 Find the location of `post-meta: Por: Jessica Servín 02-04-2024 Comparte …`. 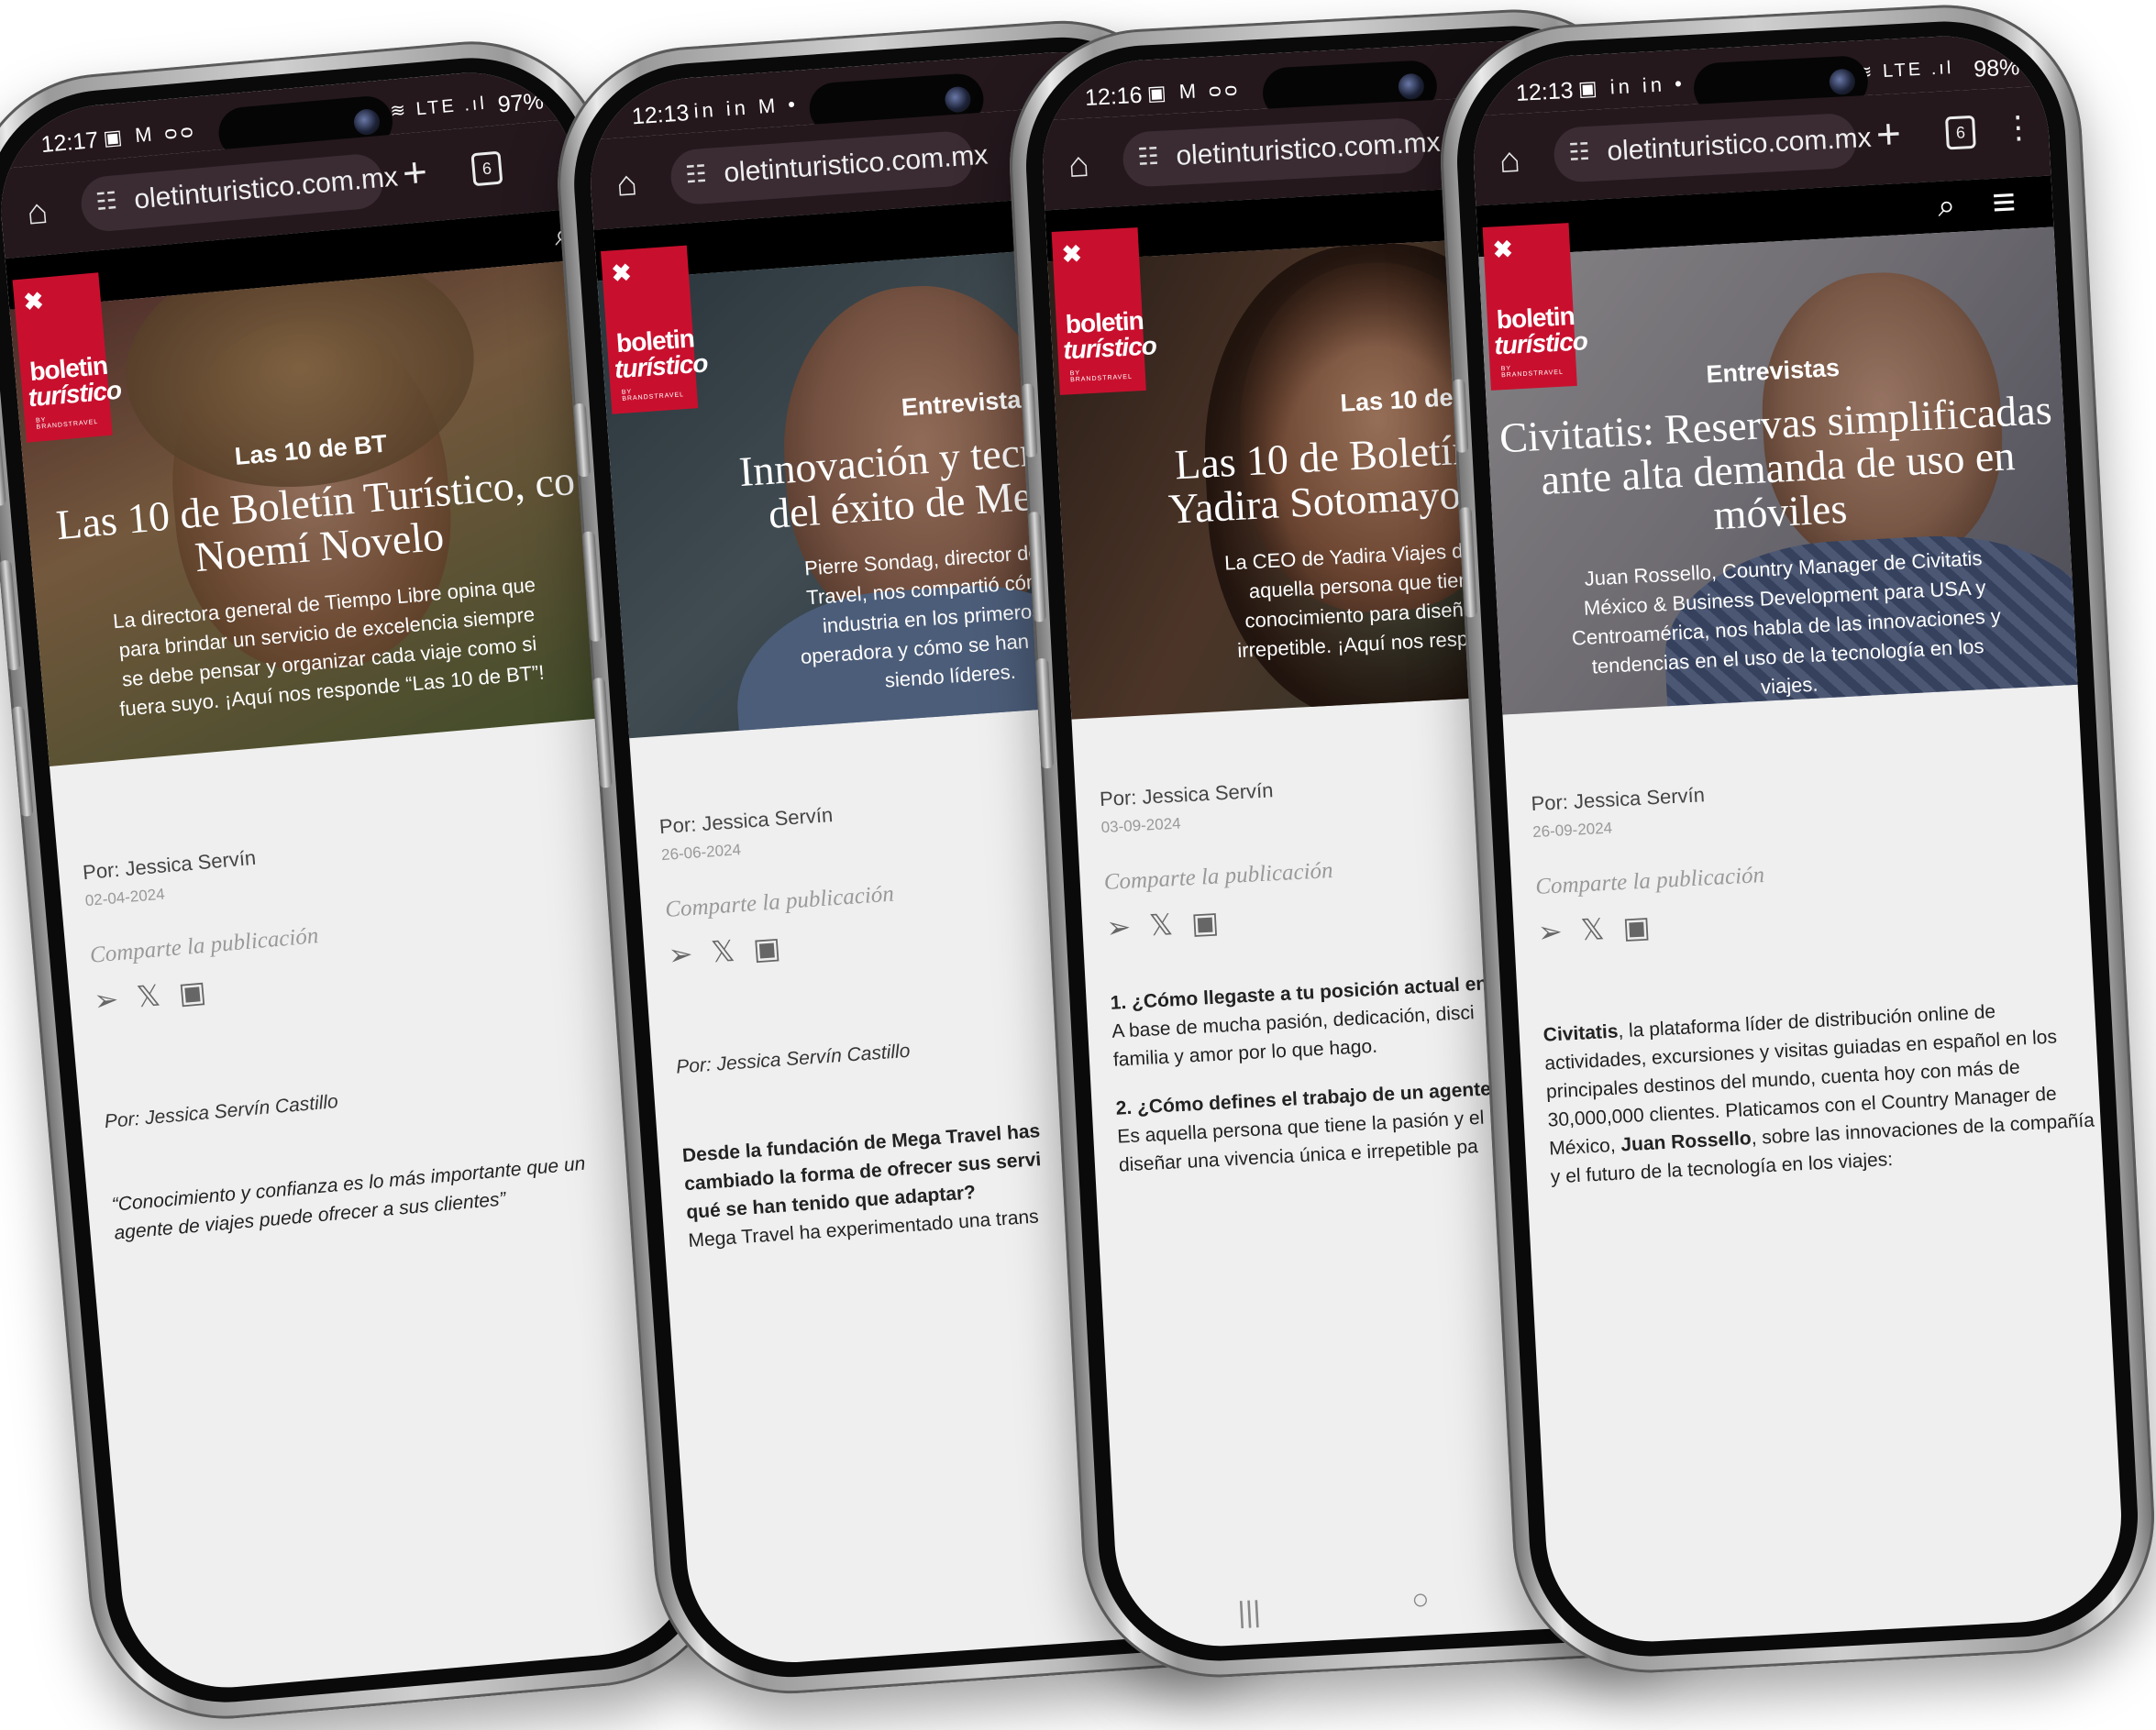

post-meta: Por: Jessica Servín 02-04-2024 Comparte … is located at coordinates (203, 930).